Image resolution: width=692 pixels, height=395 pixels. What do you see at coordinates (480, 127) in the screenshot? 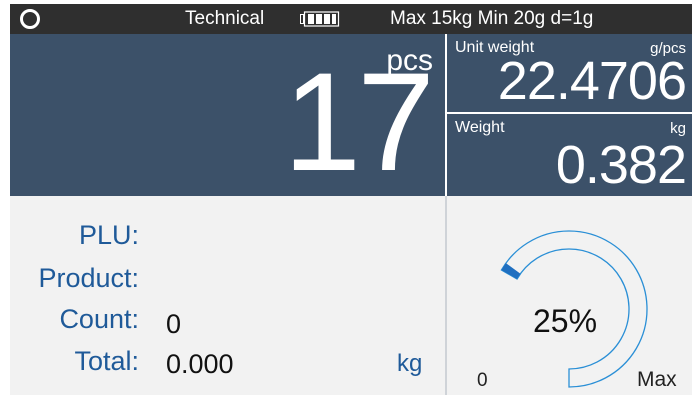
I see `weight-label: Weight` at bounding box center [480, 127].